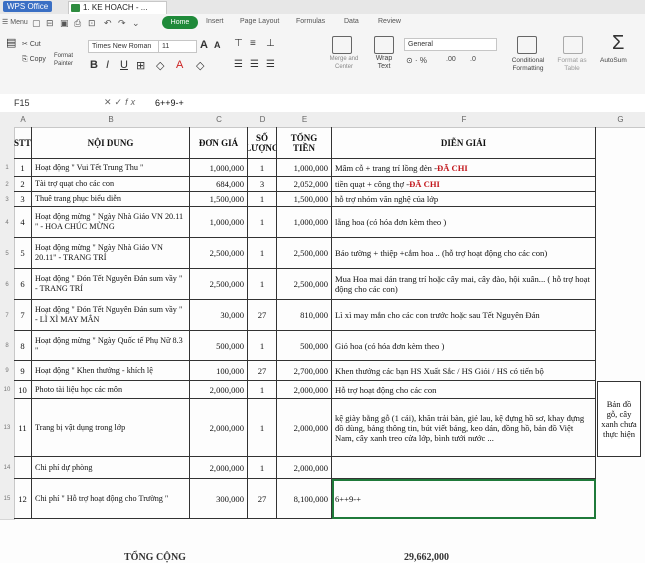 The width and height of the screenshot is (645, 566). I want to click on cell-noi-dung: Tài trợ quạt cho các con, so click(111, 184).